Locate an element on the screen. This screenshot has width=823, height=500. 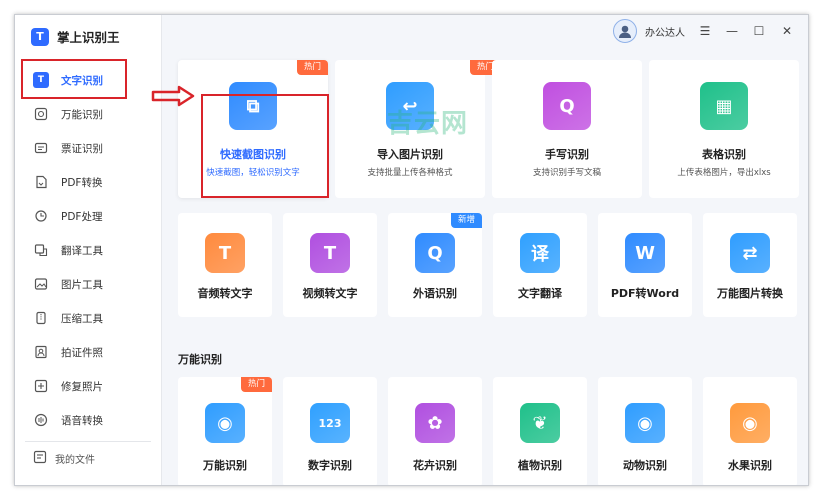
tool-card-1: T 视频转文字 is located at coordinates (330, 265).